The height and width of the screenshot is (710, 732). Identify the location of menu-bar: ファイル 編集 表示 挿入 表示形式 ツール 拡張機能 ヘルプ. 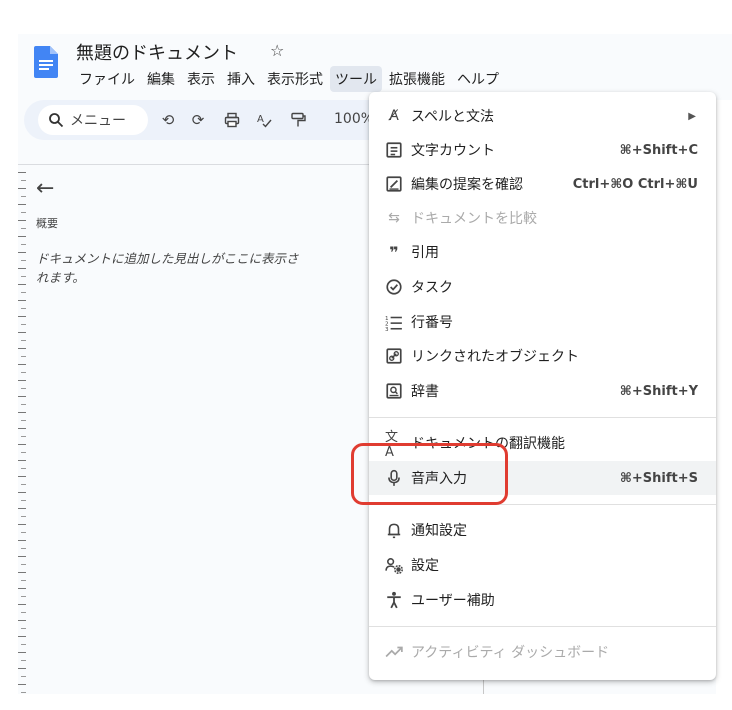
(290, 79).